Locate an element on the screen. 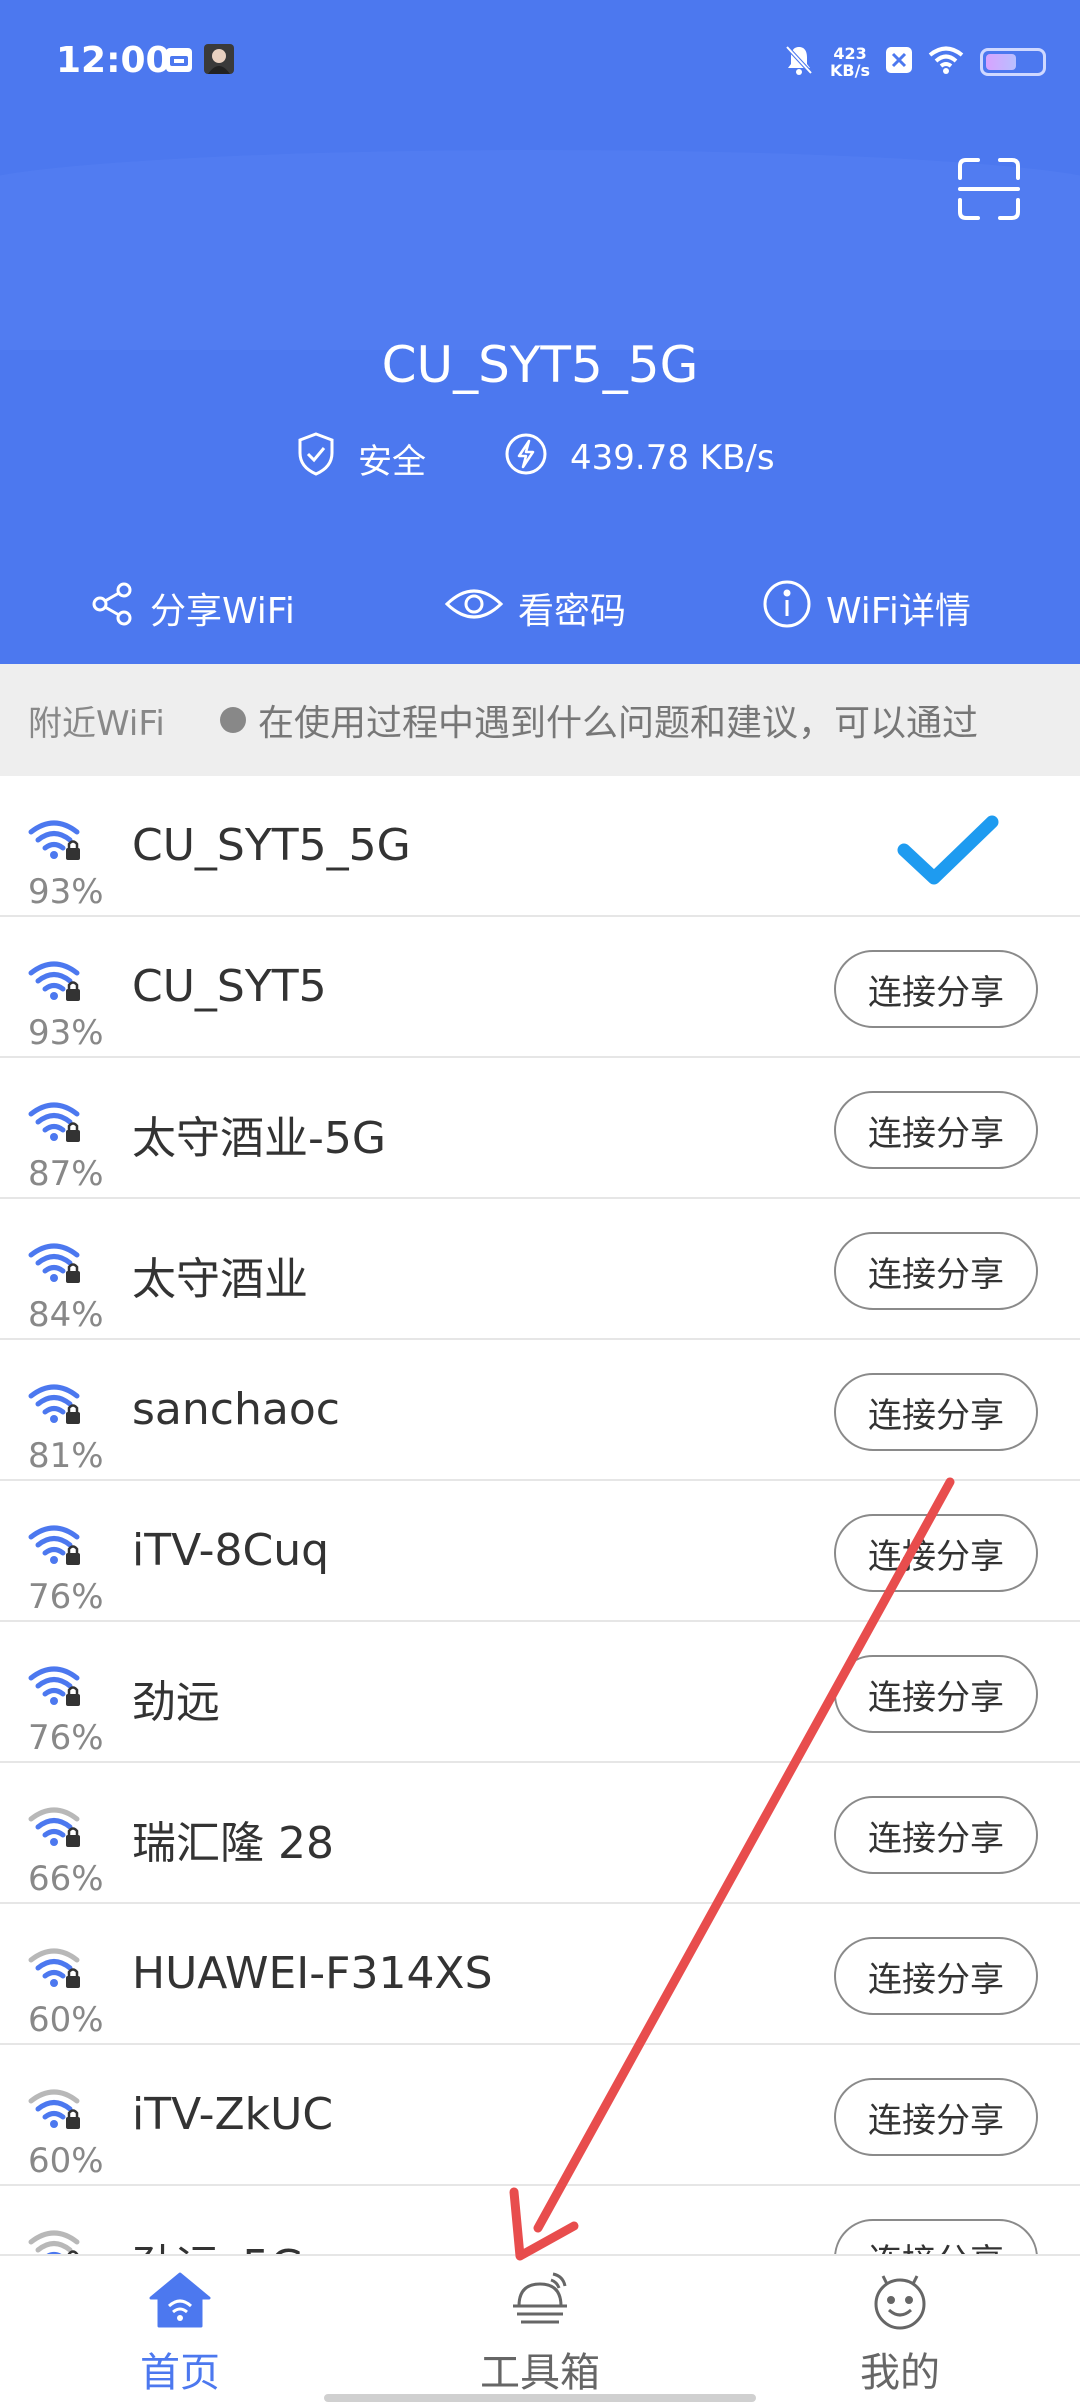 This screenshot has height=2408, width=1080. wifi-row: 84% 太守酒业 连接分享 is located at coordinates (540, 1269).